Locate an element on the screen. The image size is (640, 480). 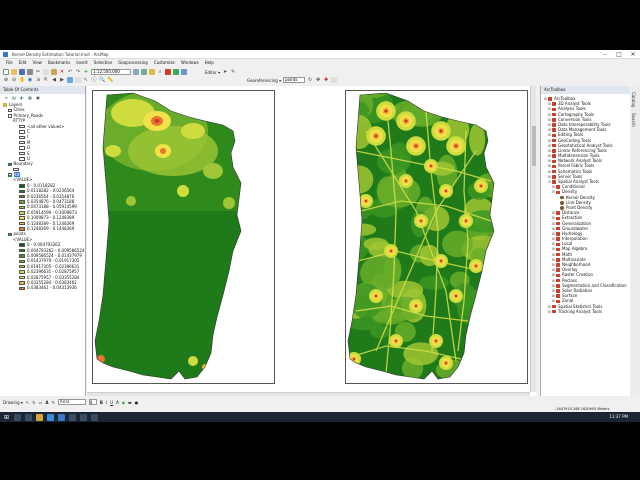
toolbox-item: ⊞ Tracking Analyst Tools is located at coordinates (587, 311).